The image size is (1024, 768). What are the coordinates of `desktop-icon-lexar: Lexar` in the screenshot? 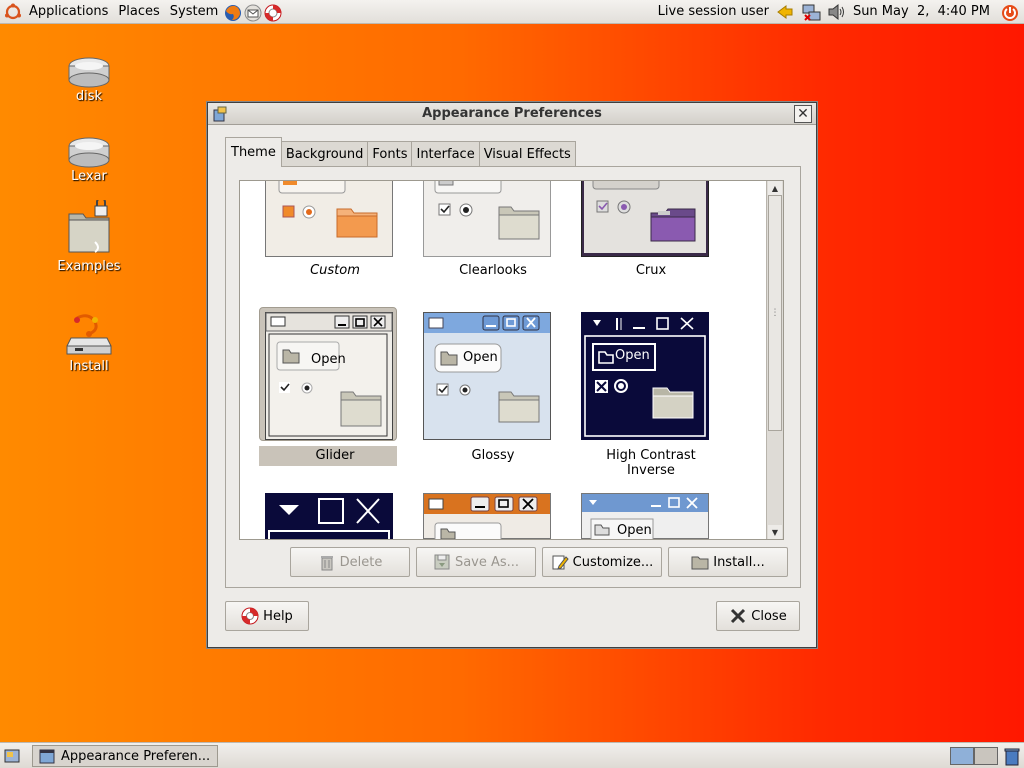 It's located at (89, 160).